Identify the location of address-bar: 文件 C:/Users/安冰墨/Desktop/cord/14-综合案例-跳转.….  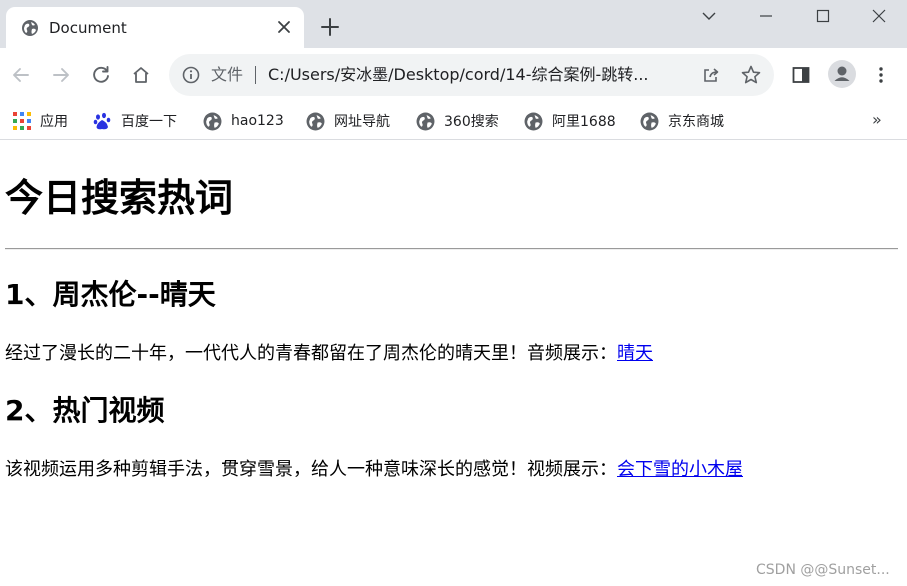
(471, 75).